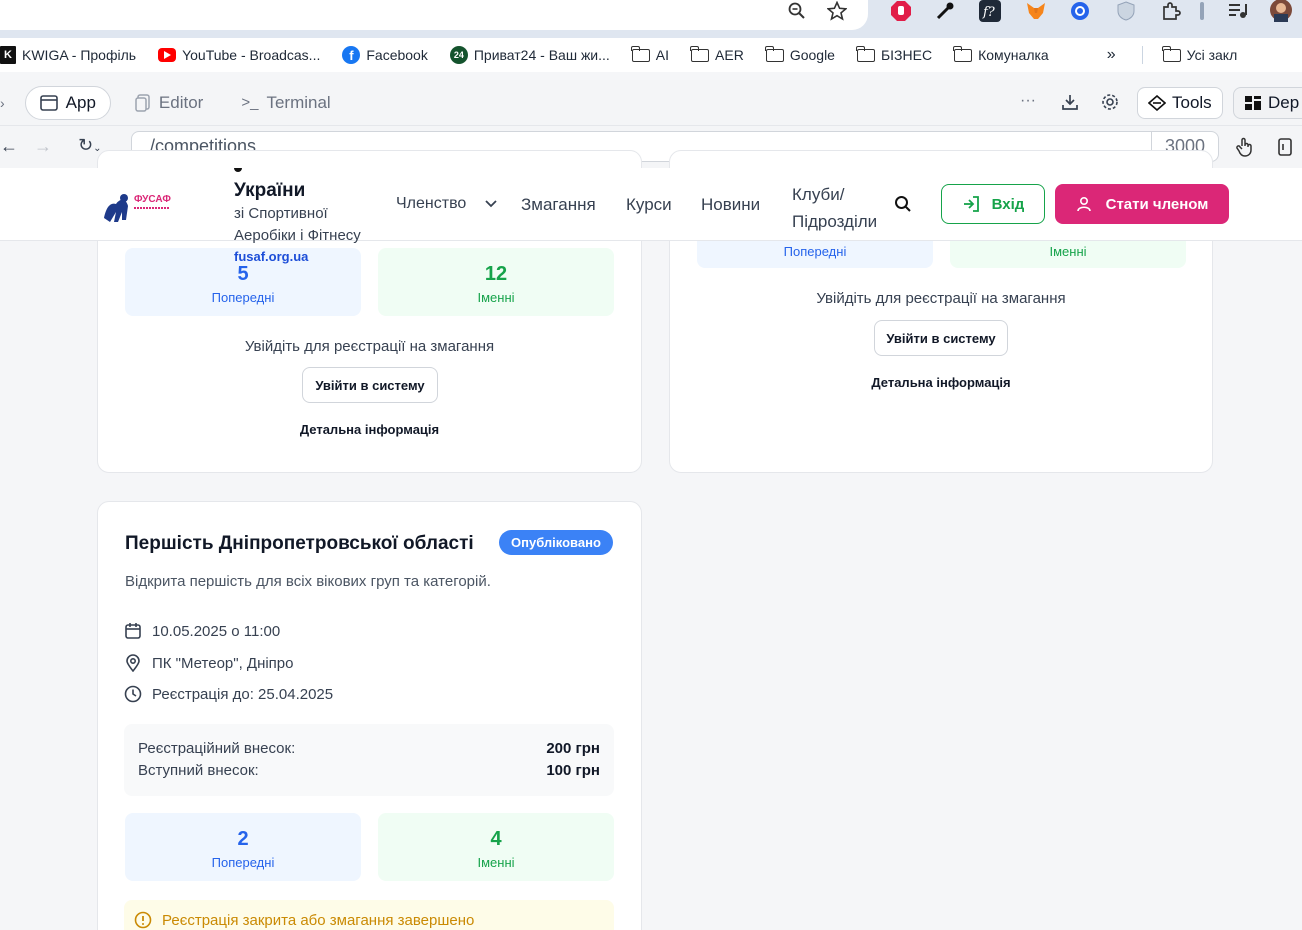 The image size is (1302, 930). What do you see at coordinates (729, 55) in the screenshot?
I see `bookmark-label: AER` at bounding box center [729, 55].